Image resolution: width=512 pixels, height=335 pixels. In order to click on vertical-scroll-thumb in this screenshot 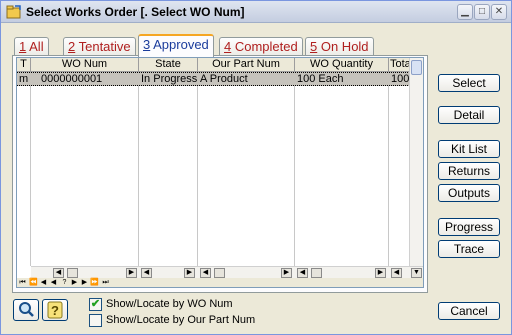, I will do `click(416, 67)`.